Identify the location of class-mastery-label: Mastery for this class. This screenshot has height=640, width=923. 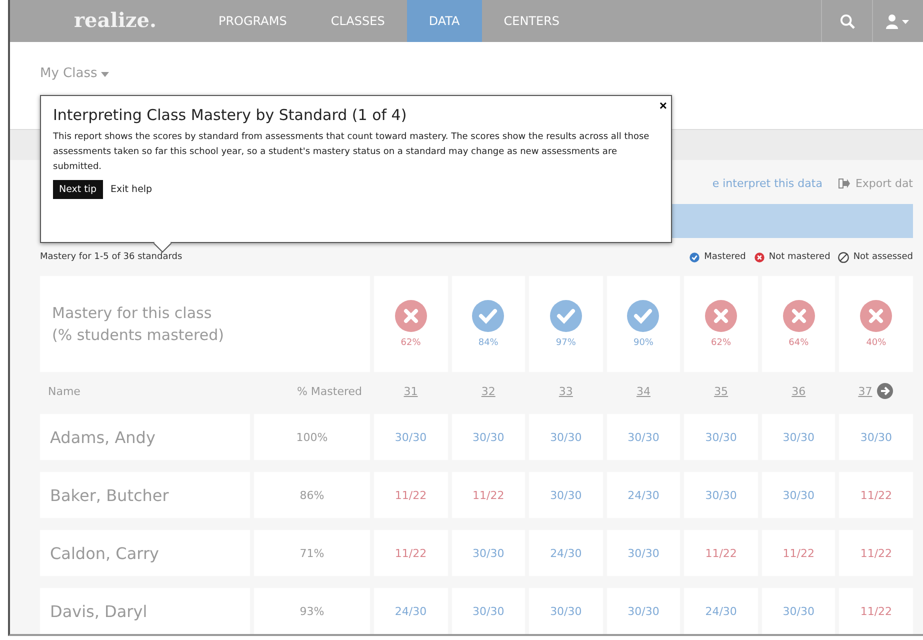
(132, 313).